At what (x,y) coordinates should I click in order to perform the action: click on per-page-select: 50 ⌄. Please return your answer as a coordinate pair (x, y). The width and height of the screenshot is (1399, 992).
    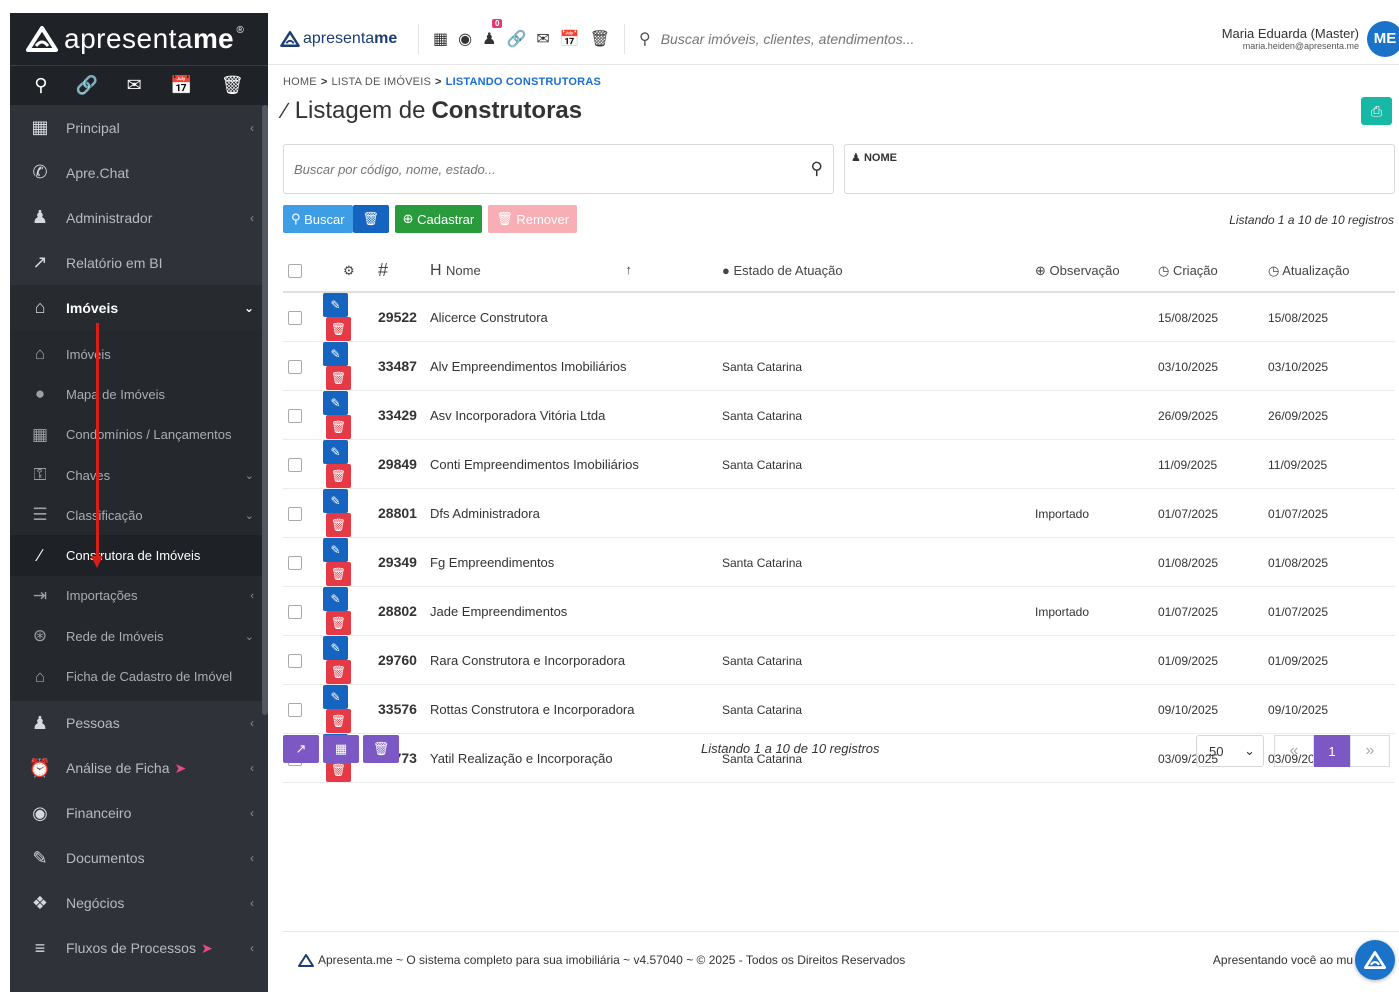
    Looking at the image, I should click on (1230, 751).